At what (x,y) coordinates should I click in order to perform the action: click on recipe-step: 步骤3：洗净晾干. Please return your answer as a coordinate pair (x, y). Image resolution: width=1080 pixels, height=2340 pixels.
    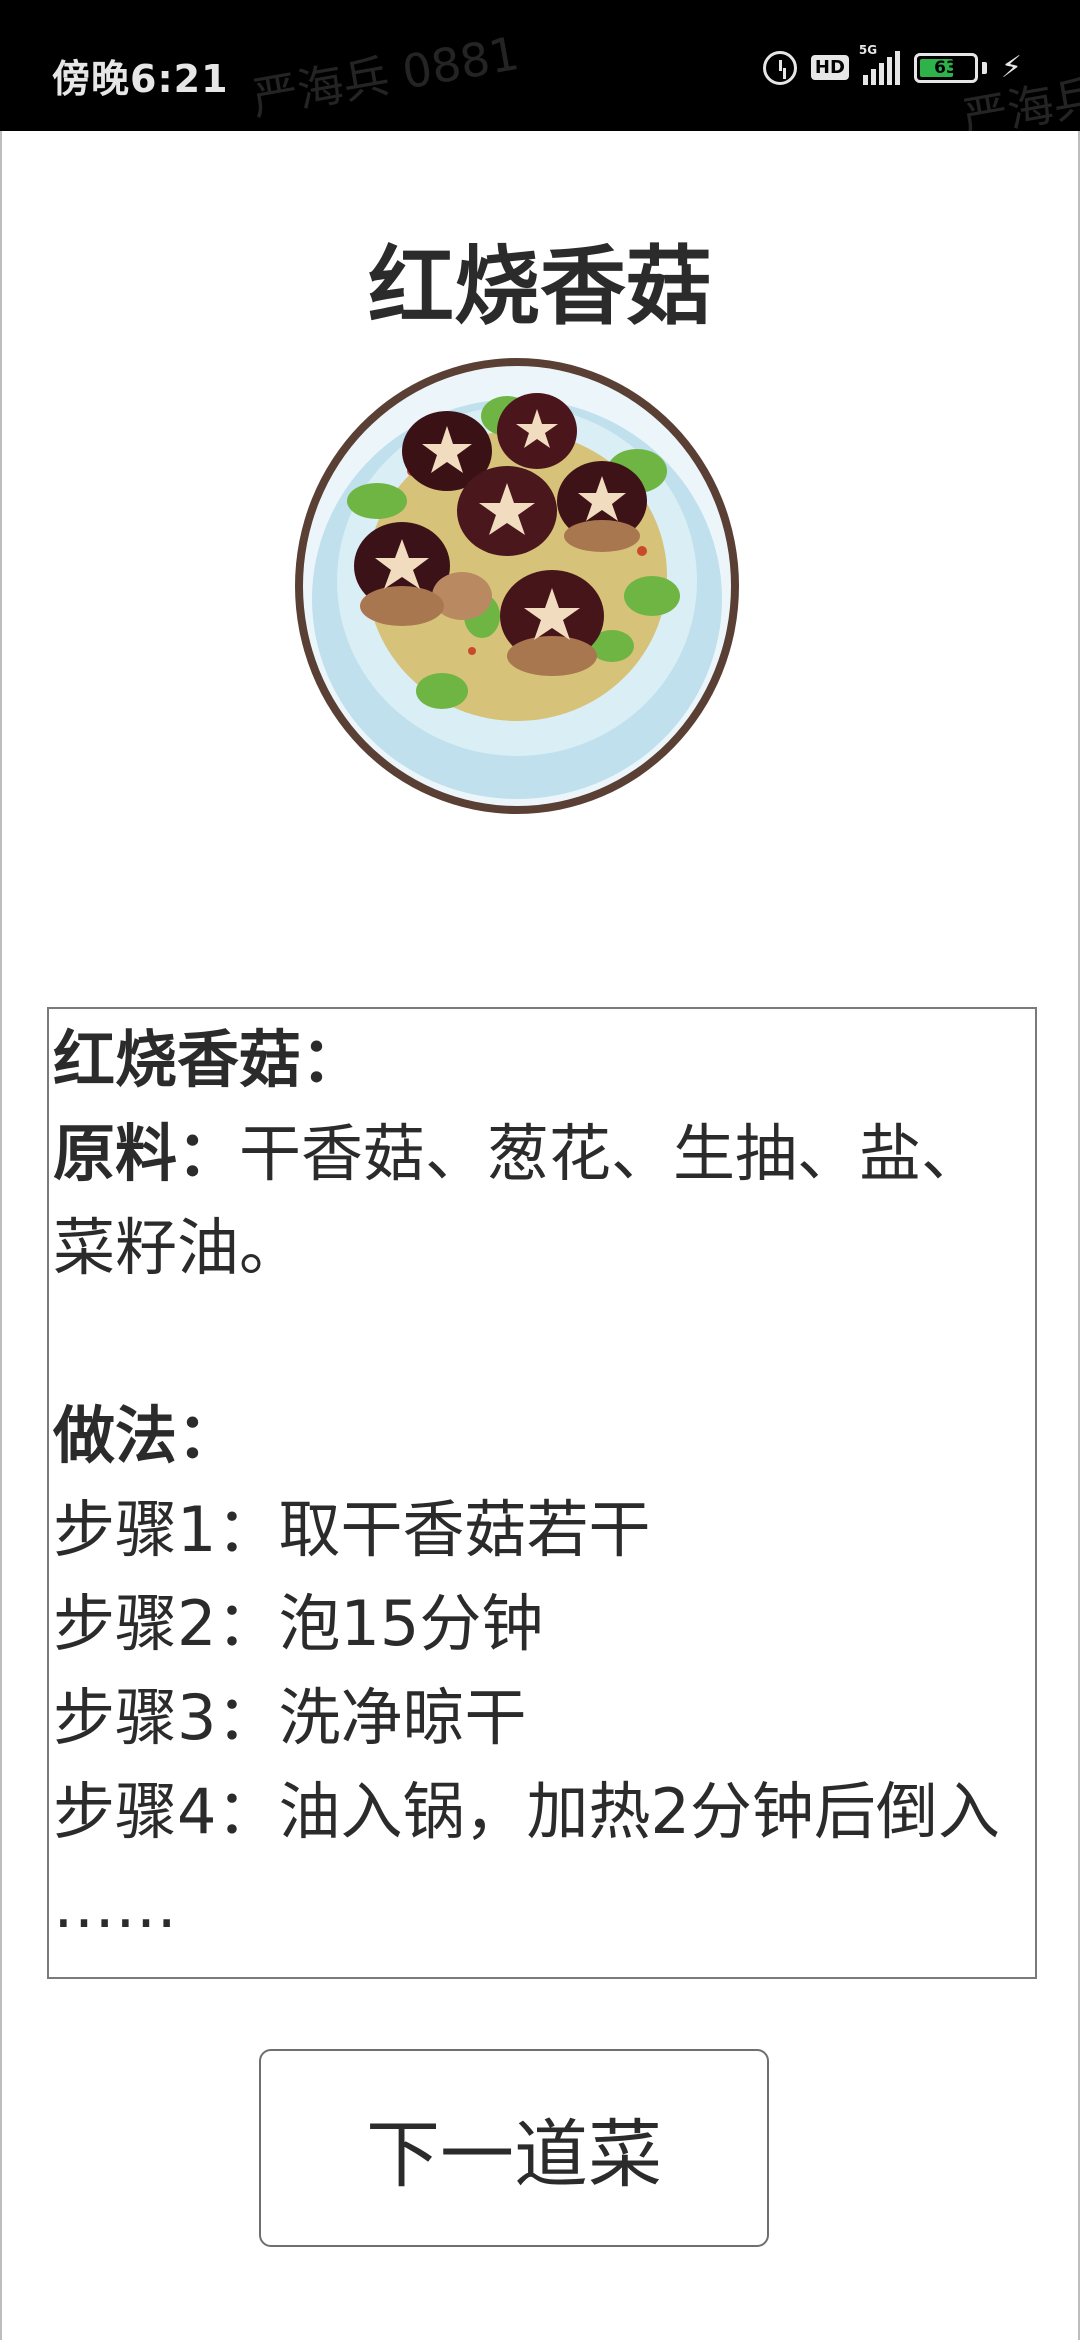
    Looking at the image, I should click on (290, 1717).